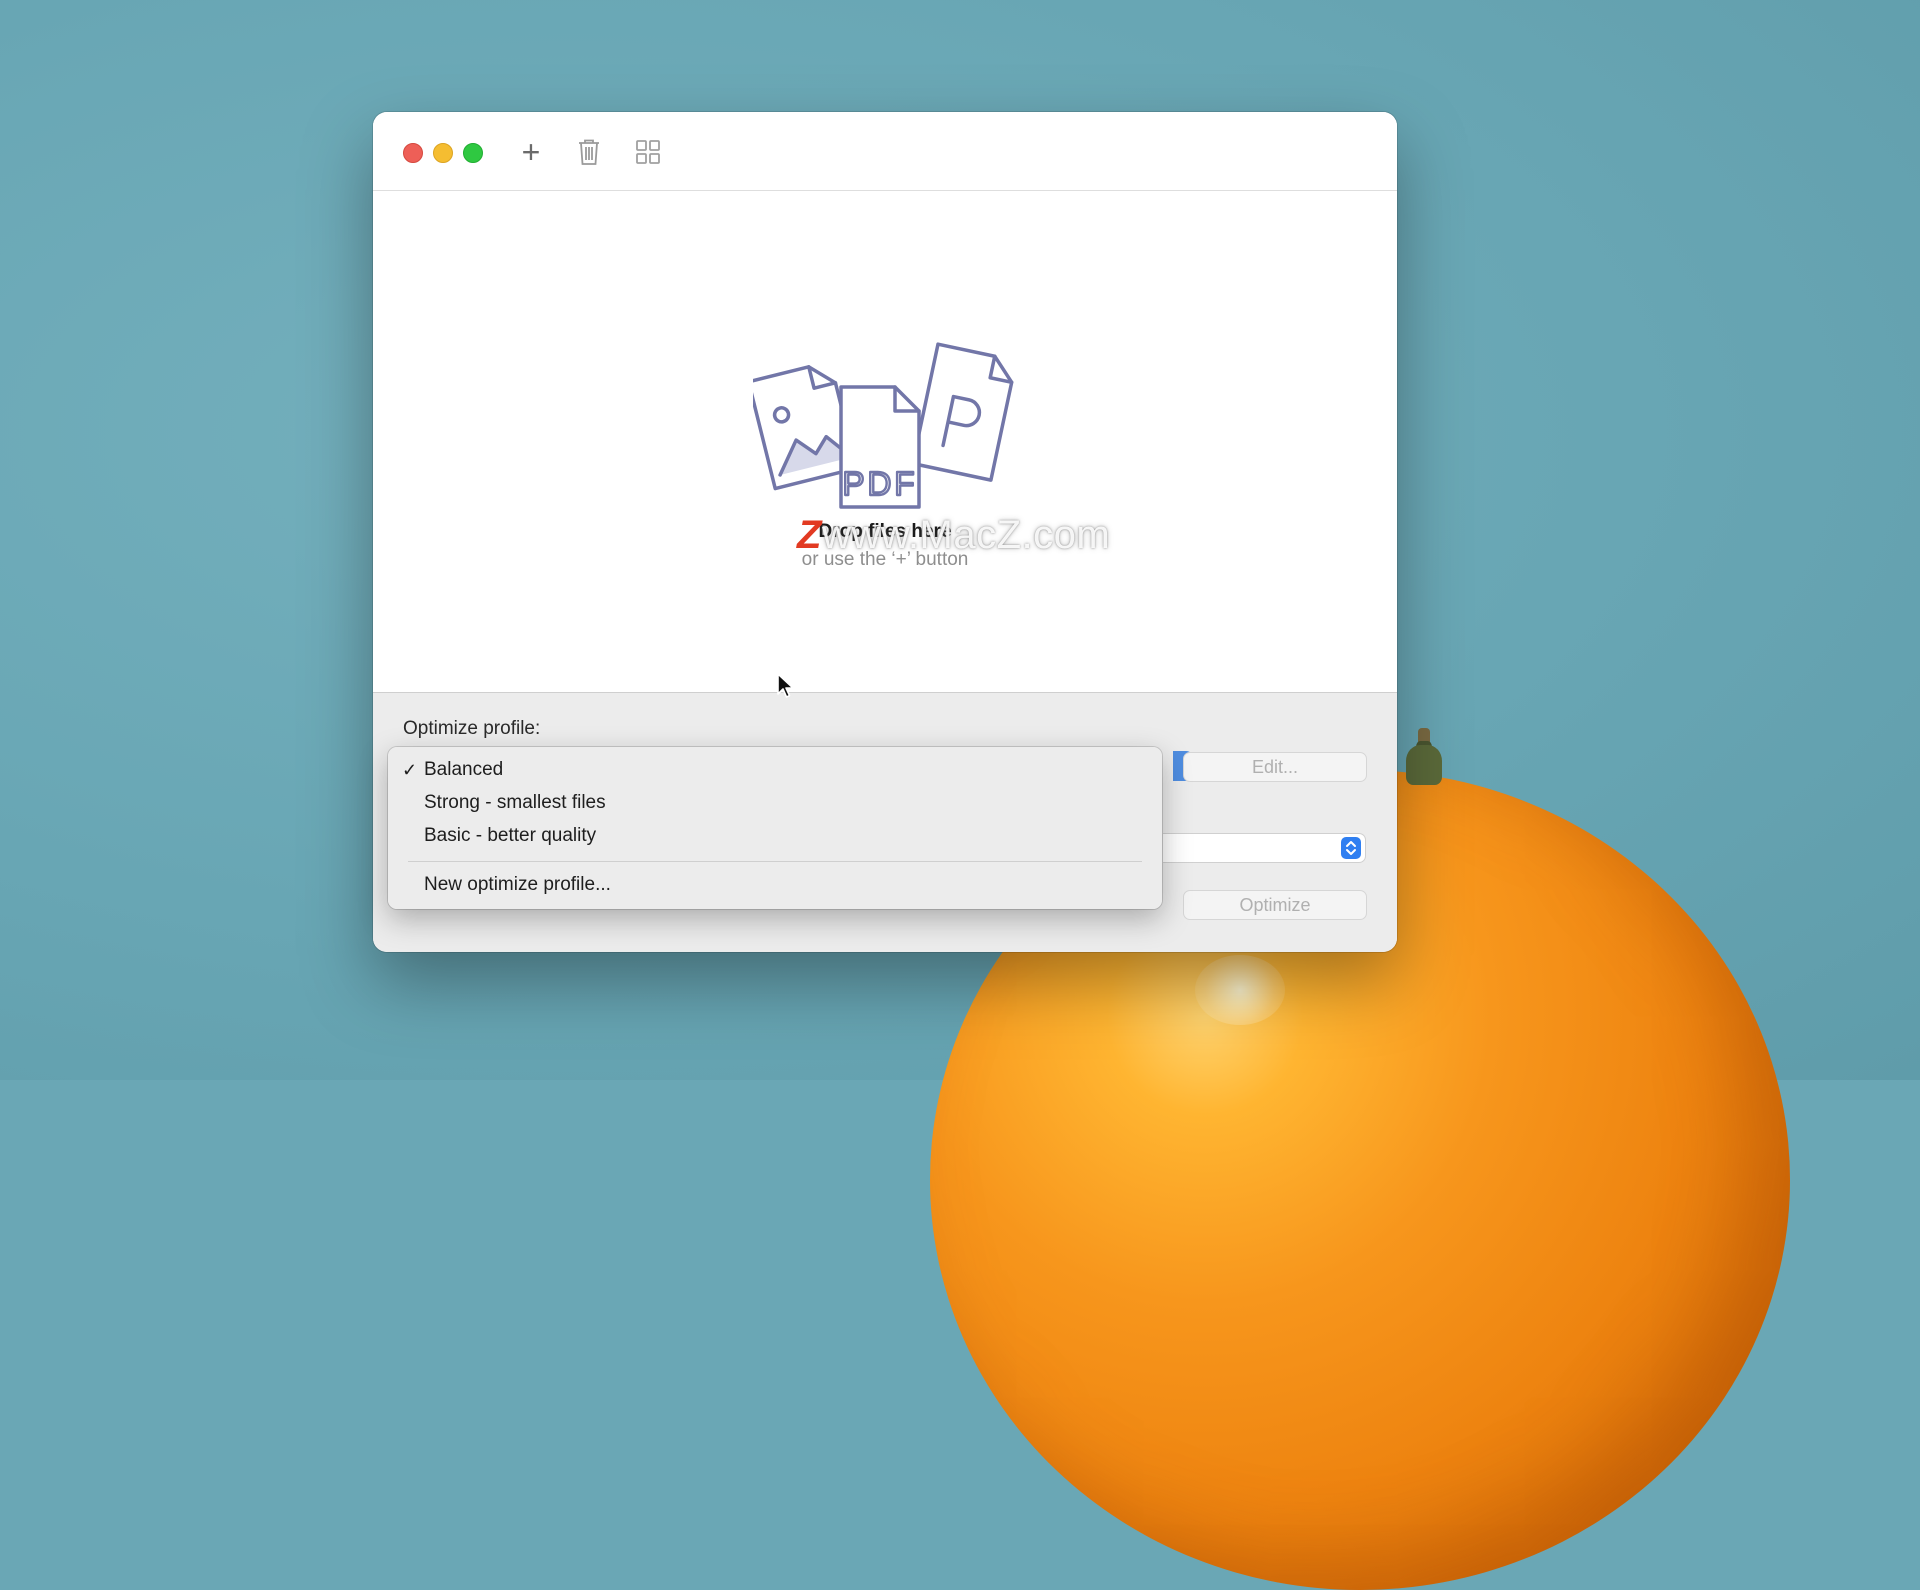  What do you see at coordinates (410, 770) in the screenshot?
I see `checkmark-icon: ✓` at bounding box center [410, 770].